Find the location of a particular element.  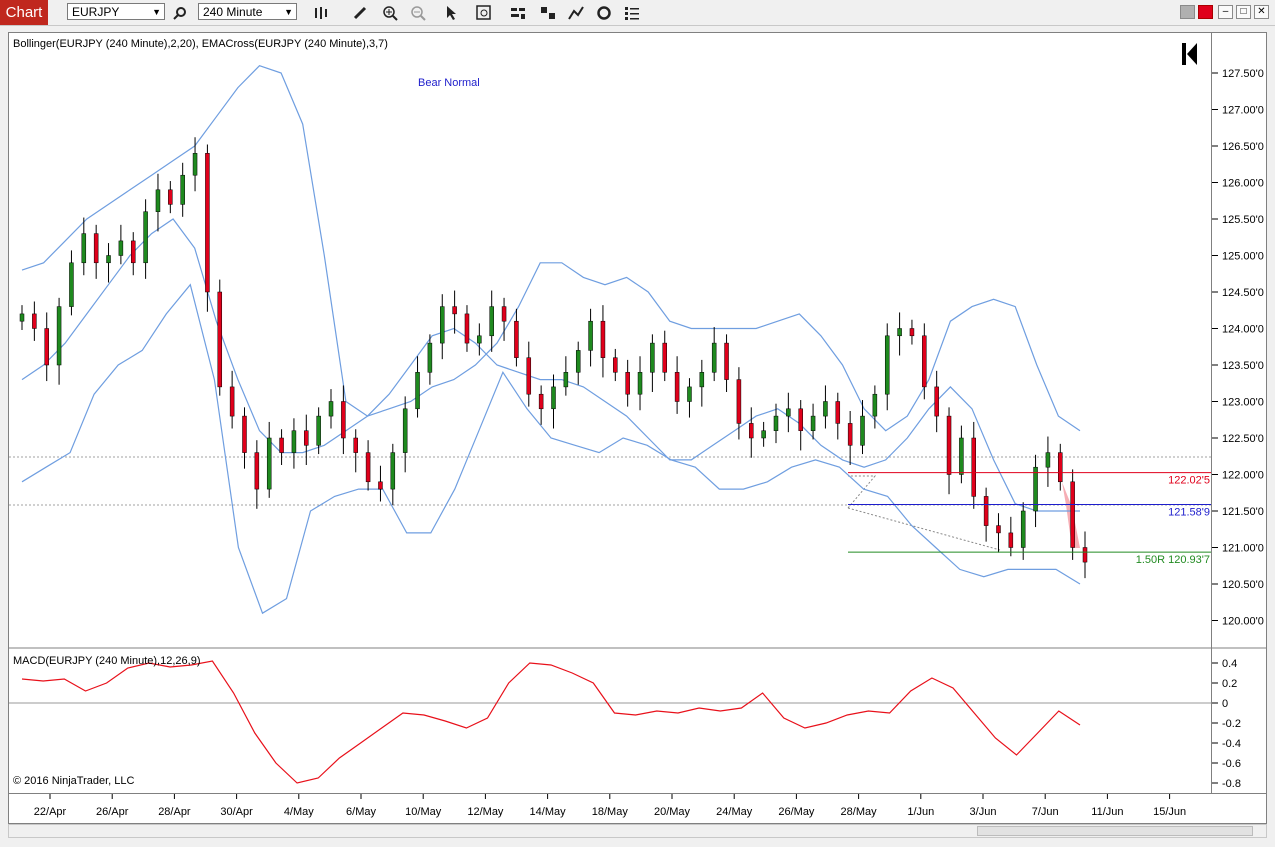

chart-toolbar: Chart EURJPY ▼ 240 Minute ▼ – □ ✕ is located at coordinates (637, 13).